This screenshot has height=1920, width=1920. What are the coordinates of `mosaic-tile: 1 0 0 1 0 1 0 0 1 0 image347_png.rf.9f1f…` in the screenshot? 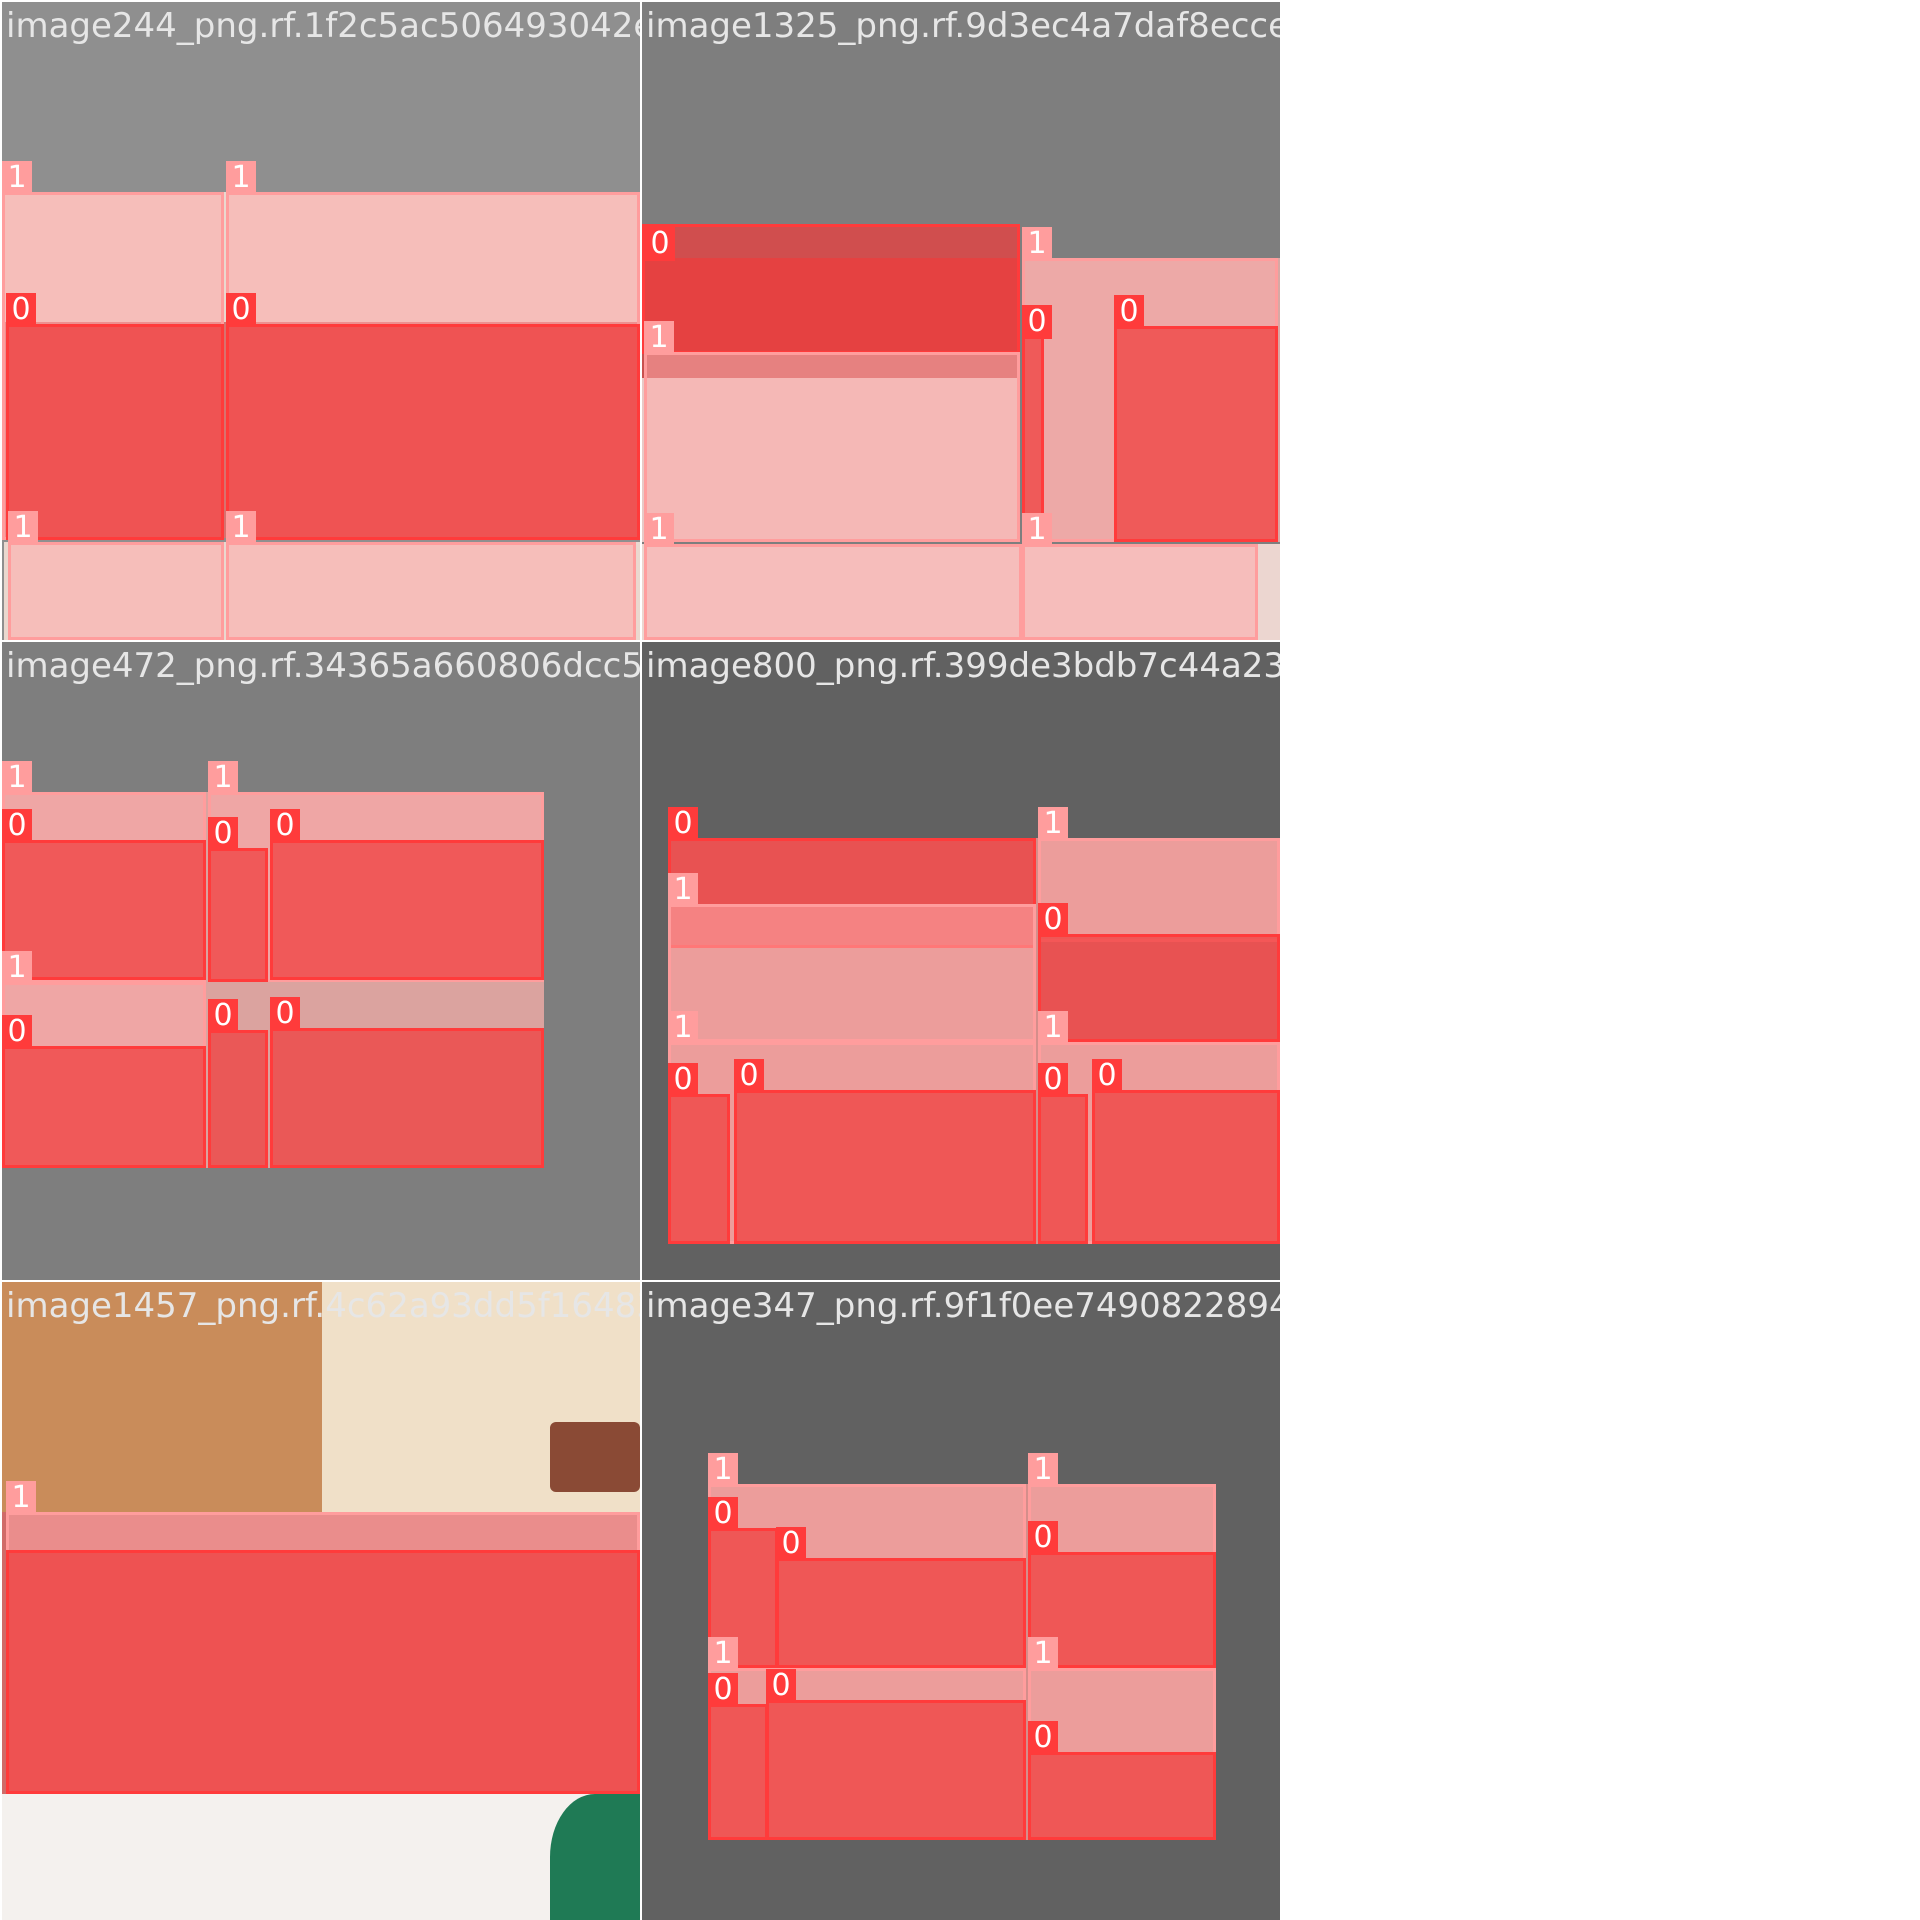 It's located at (961, 1601).